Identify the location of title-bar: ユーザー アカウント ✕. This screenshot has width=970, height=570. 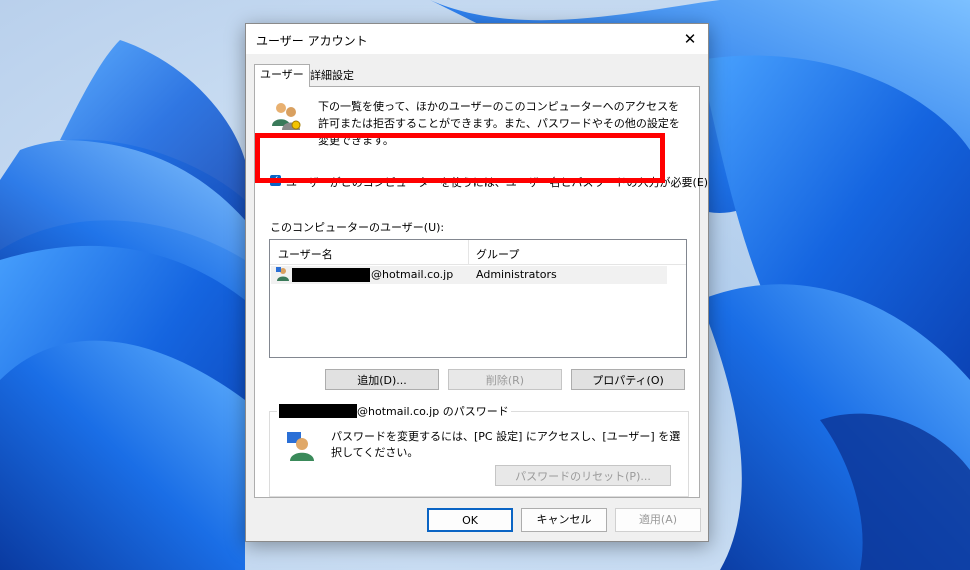
(477, 39).